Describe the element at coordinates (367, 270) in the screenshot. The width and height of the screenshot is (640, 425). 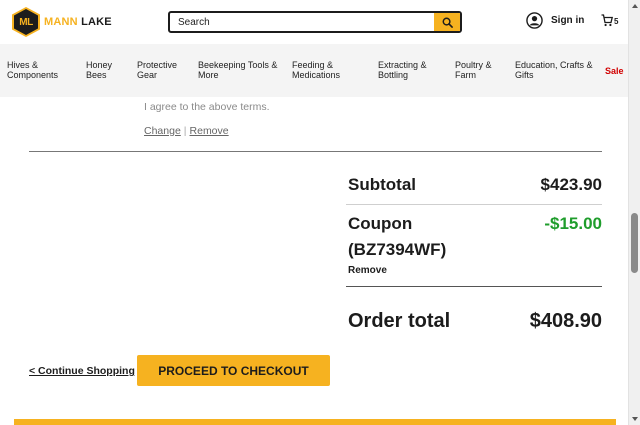
I see `remove-coupon-link: Remove` at that location.